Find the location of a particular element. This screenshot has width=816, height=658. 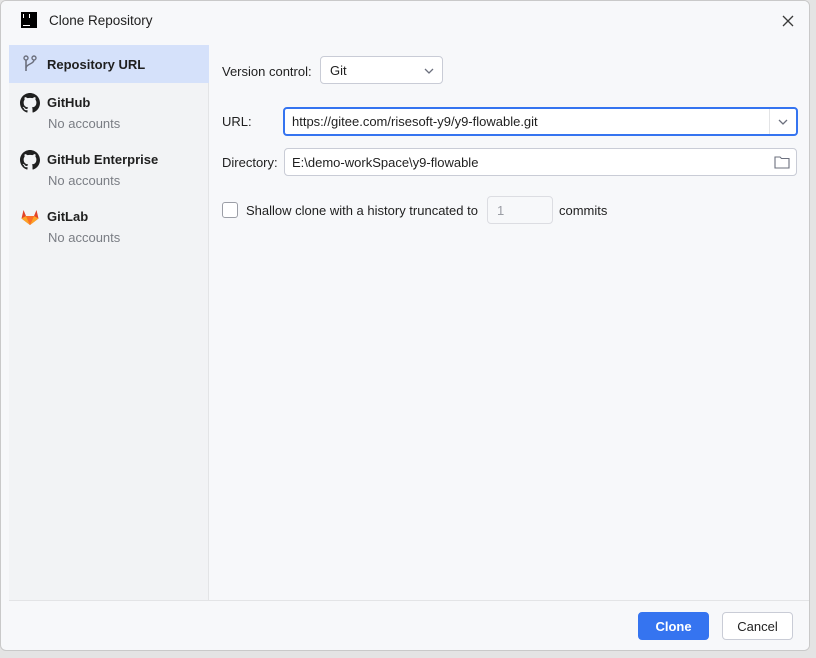

sidebar-item-label: GitHub Enterprise is located at coordinates (103, 159).